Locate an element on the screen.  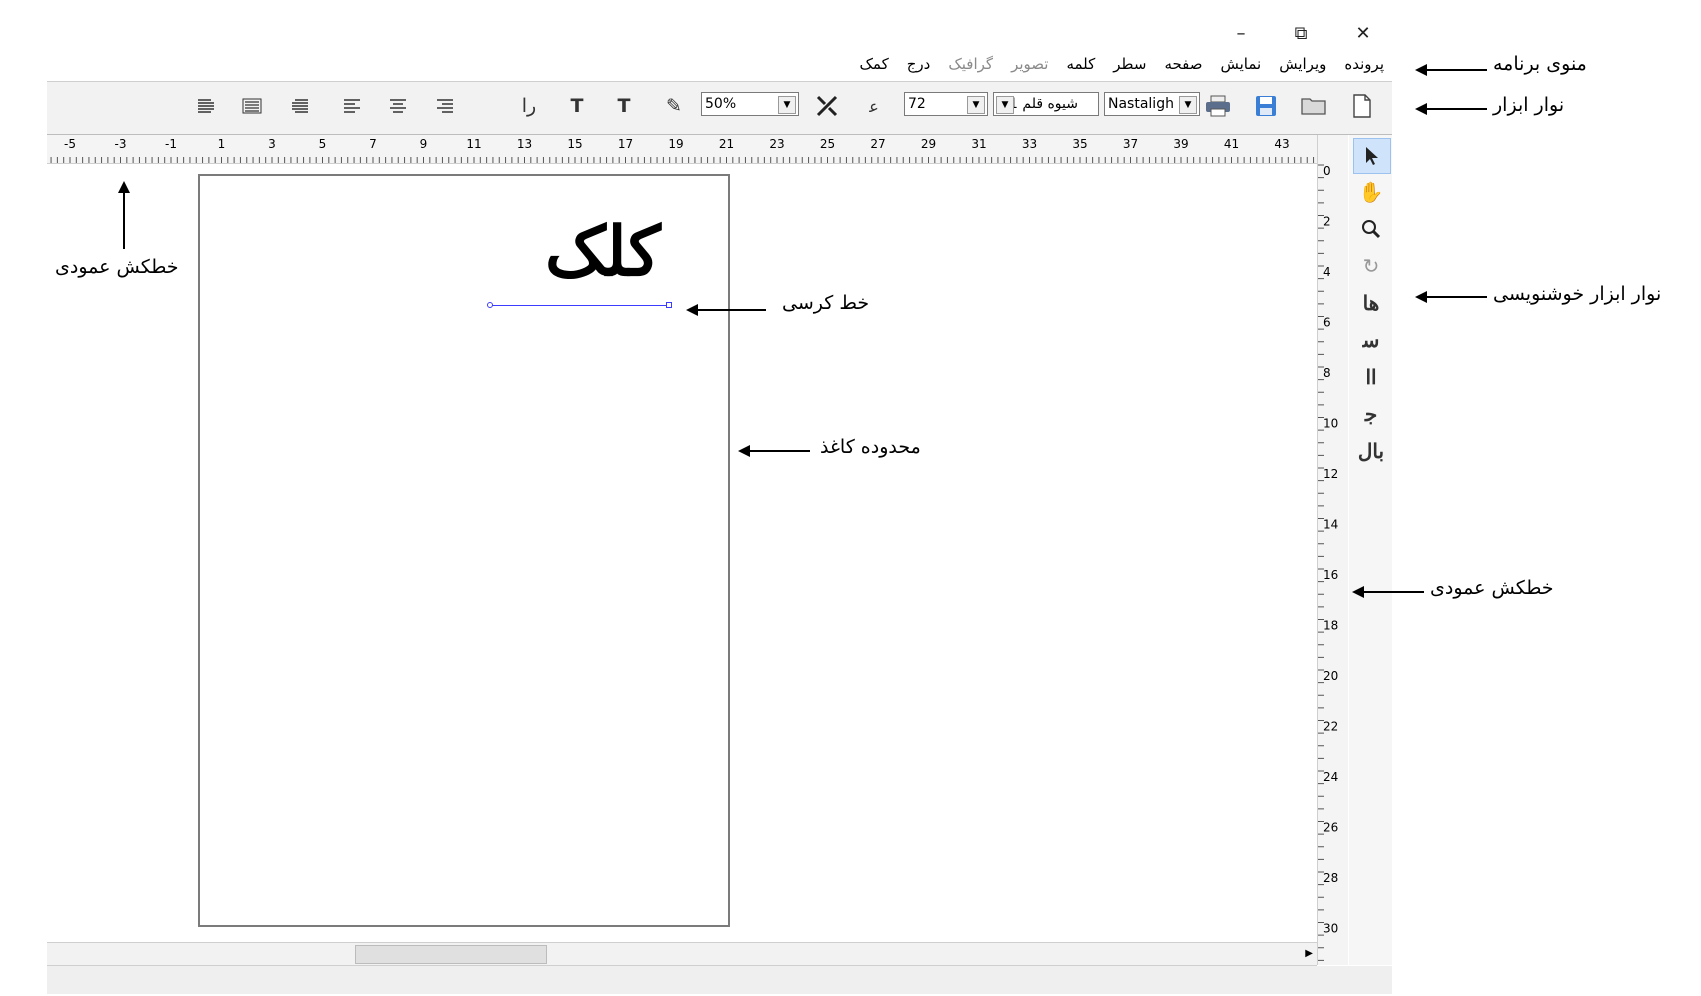
menu-item: درج is located at coordinates (919, 64).